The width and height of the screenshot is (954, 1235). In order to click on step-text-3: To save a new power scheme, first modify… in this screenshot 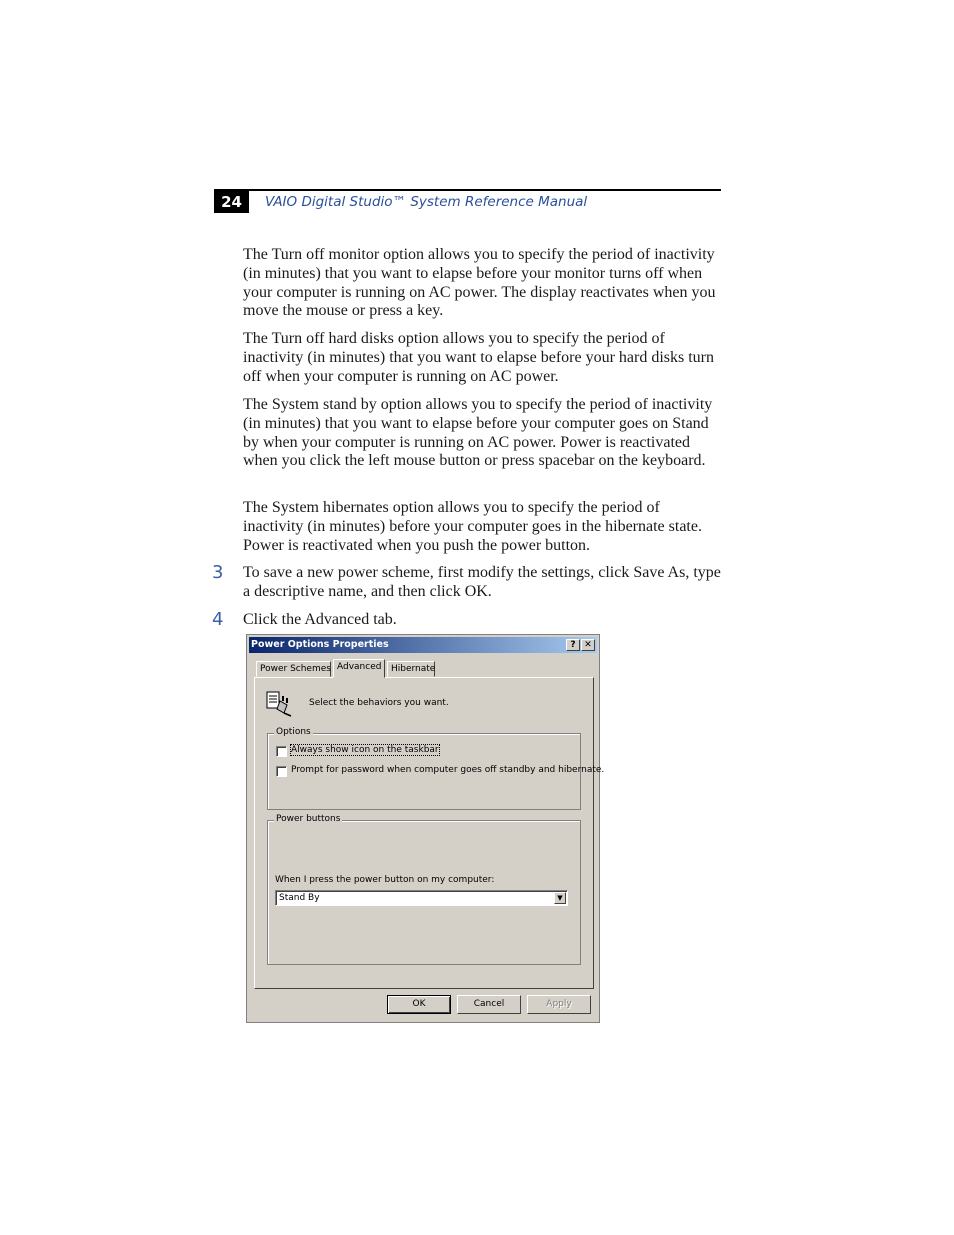, I will do `click(482, 582)`.